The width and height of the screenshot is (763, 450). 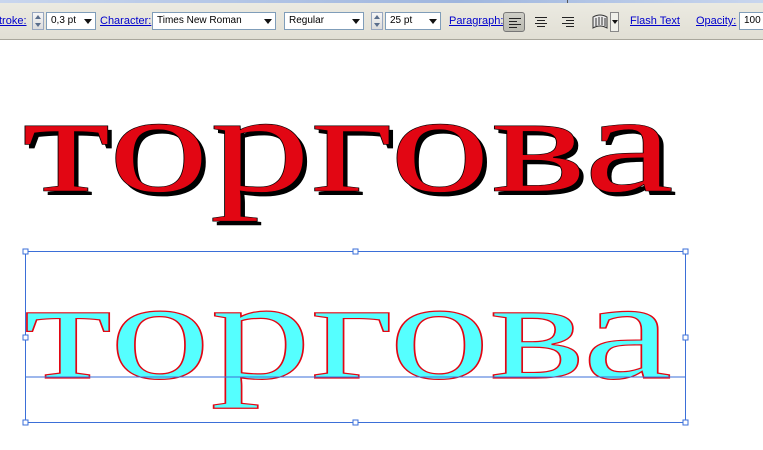 What do you see at coordinates (355, 422) in the screenshot?
I see `selection-handle-bottom` at bounding box center [355, 422].